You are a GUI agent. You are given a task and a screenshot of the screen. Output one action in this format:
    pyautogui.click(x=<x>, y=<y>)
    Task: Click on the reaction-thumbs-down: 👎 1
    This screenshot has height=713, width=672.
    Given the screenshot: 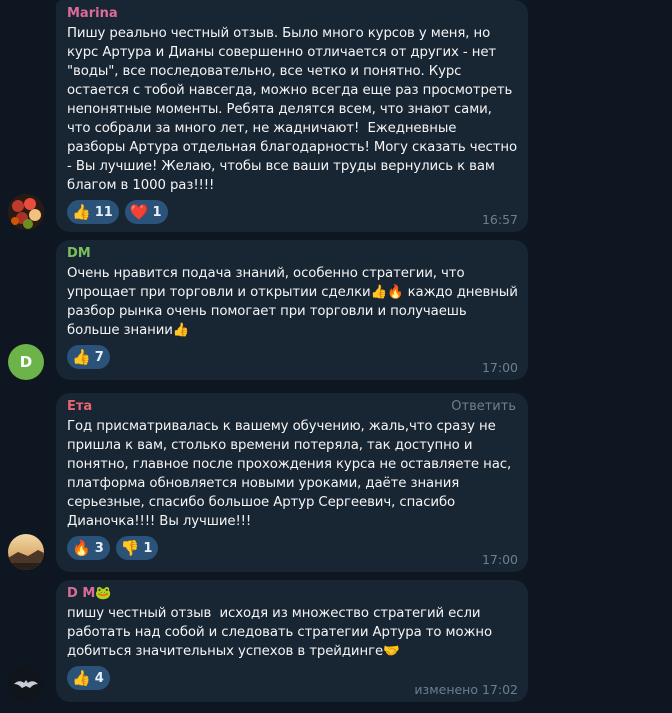 What is the action you would take?
    pyautogui.click(x=137, y=548)
    